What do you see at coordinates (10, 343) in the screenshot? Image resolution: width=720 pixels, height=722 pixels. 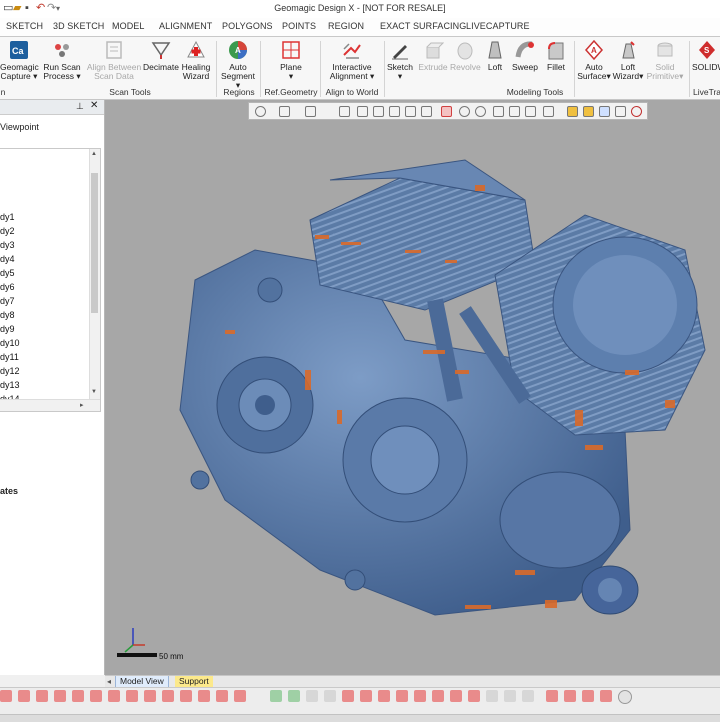 I see `tree-item: dy10` at bounding box center [10, 343].